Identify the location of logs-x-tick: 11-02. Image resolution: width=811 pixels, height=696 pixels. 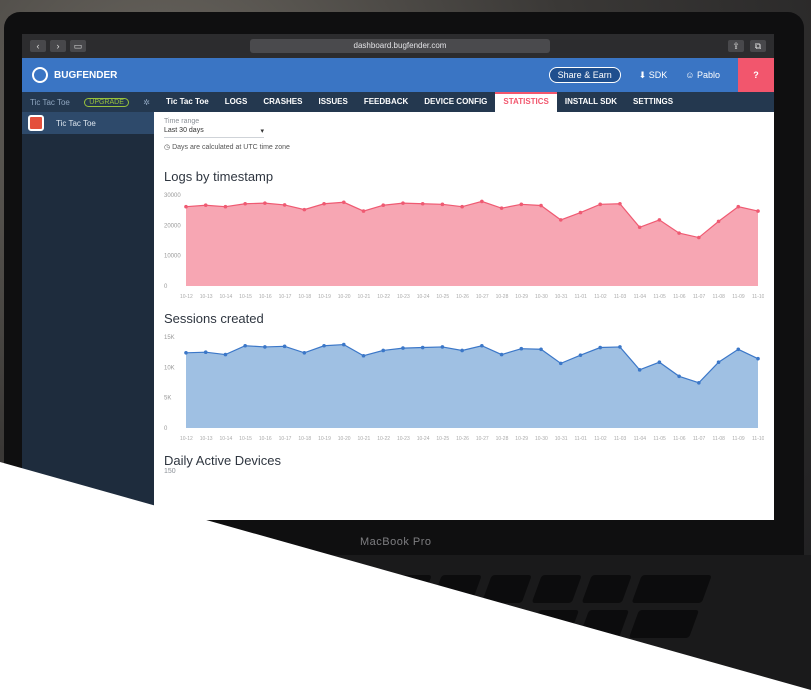
(600, 297).